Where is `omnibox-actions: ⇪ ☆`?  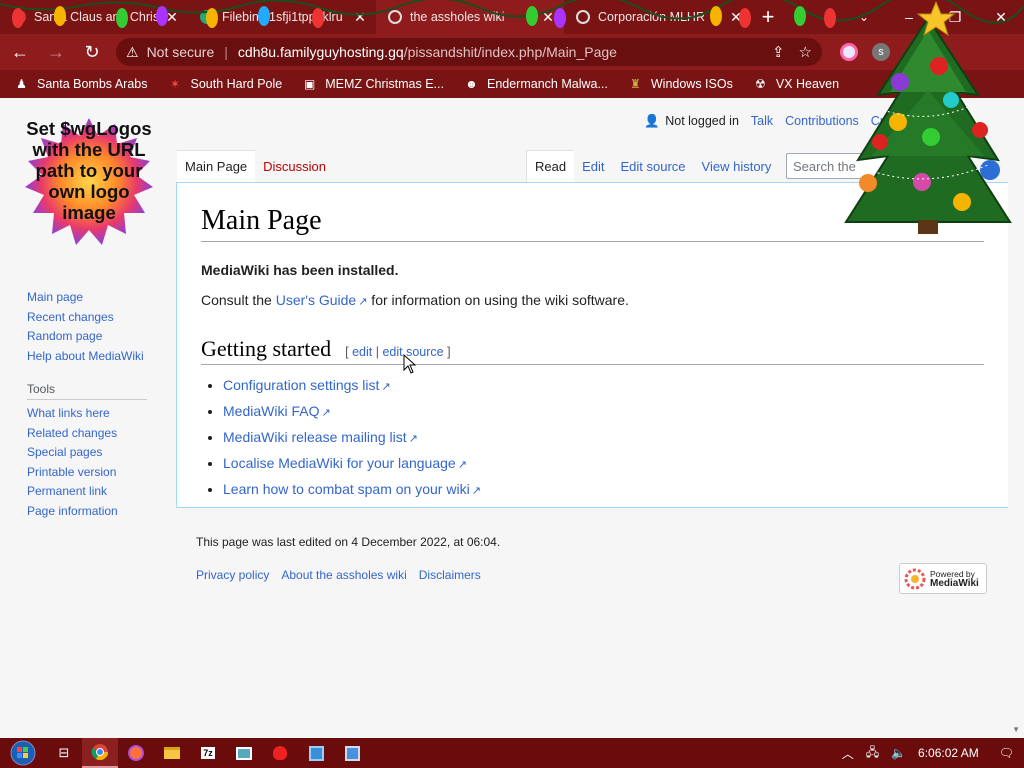 omnibox-actions: ⇪ ☆ is located at coordinates (792, 52).